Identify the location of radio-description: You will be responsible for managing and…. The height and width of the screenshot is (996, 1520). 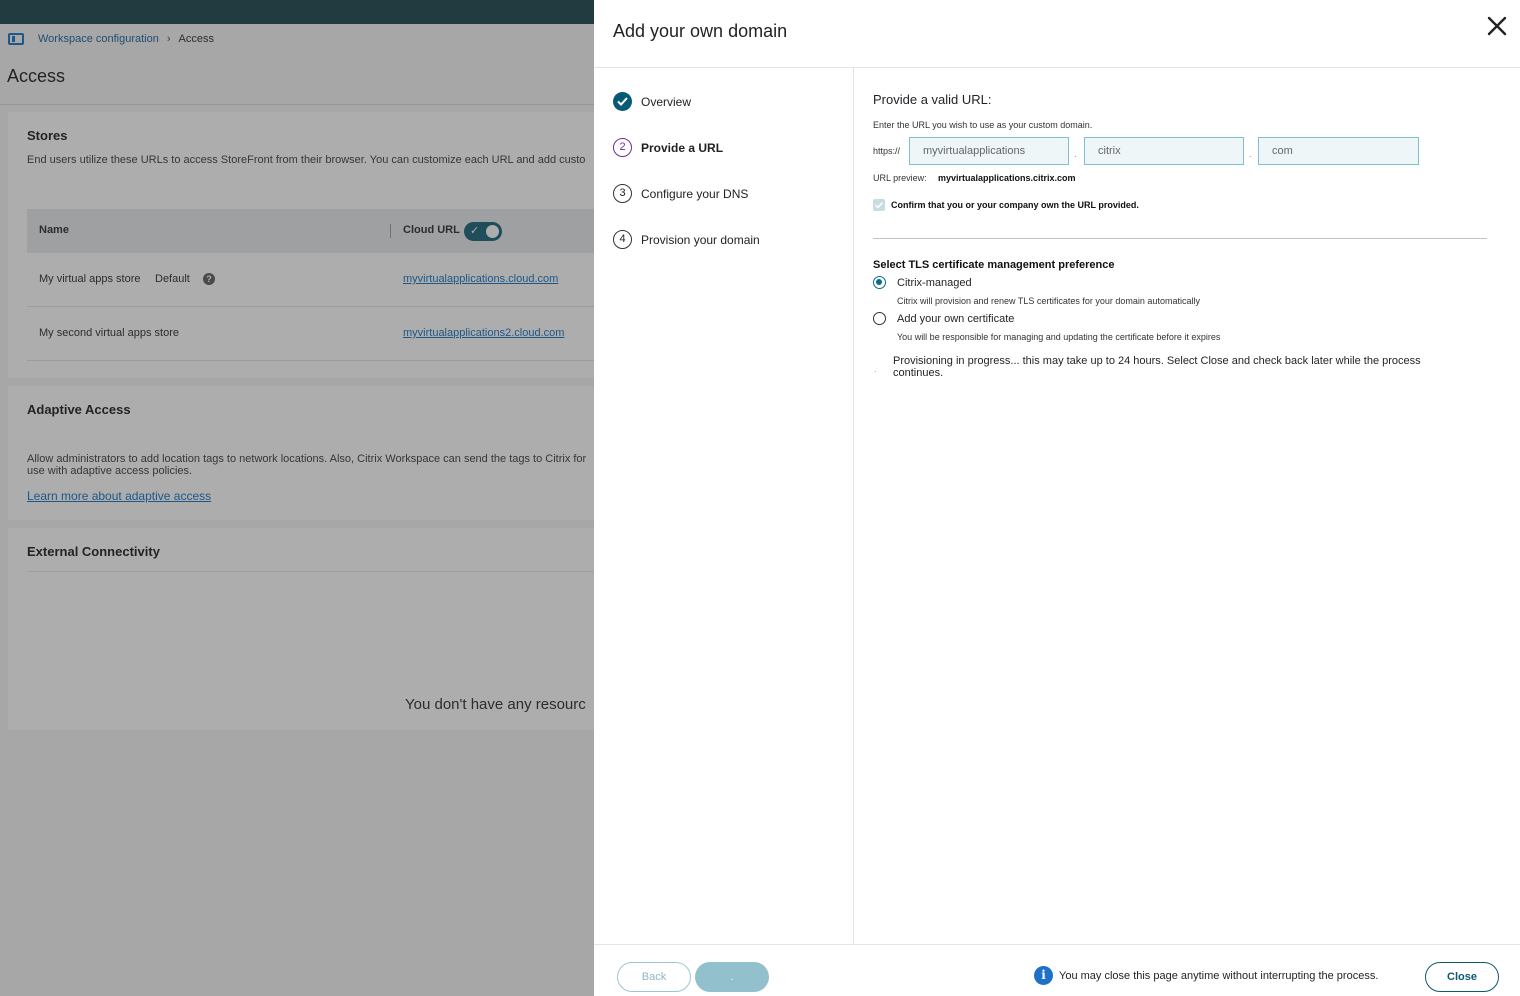
(1059, 337).